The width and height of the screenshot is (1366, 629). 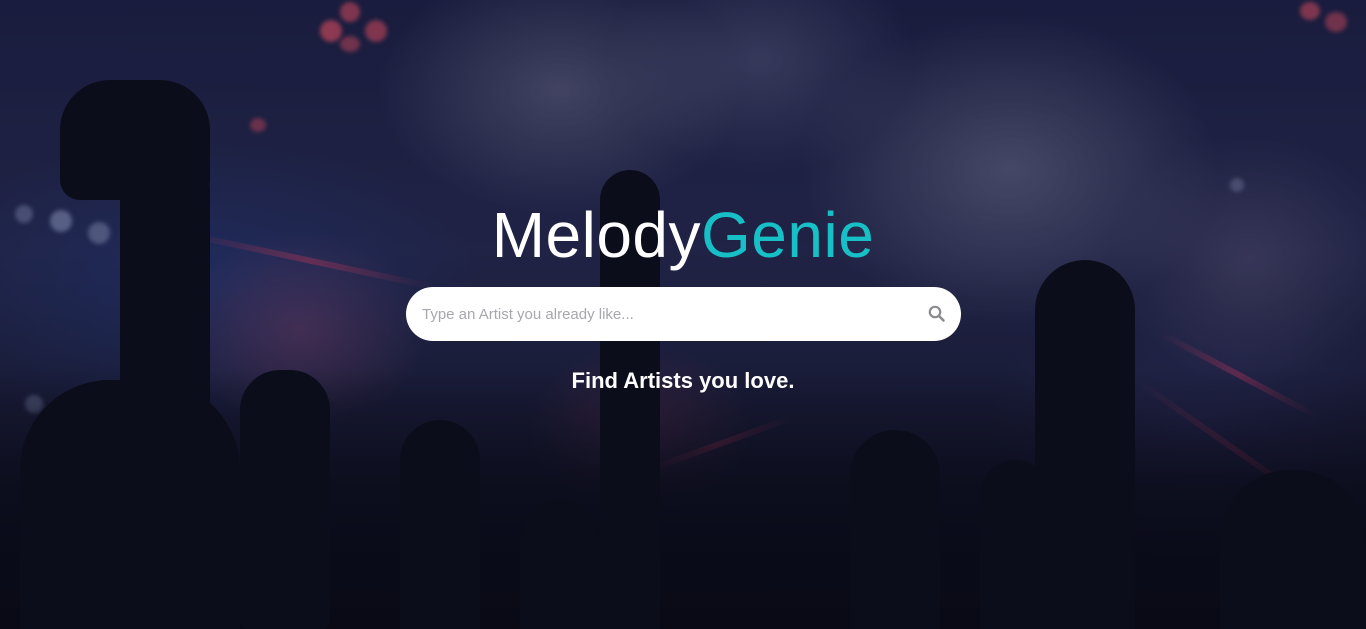 I want to click on search-icon, so click(x=937, y=314).